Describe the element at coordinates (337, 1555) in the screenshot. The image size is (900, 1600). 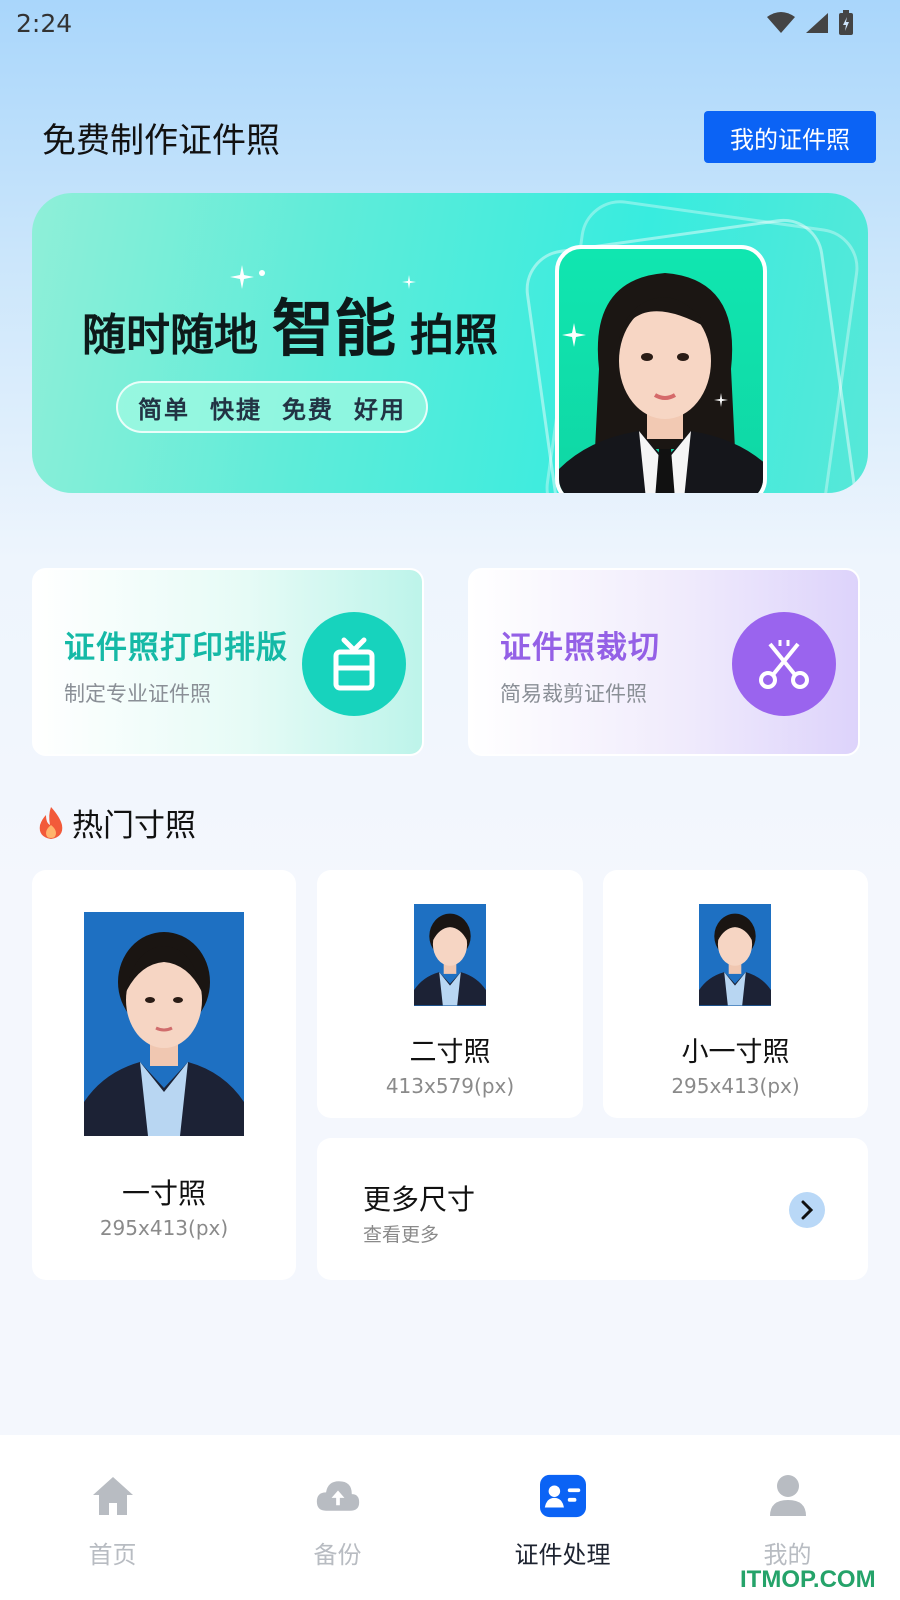
I see `nav-label: 备份` at that location.